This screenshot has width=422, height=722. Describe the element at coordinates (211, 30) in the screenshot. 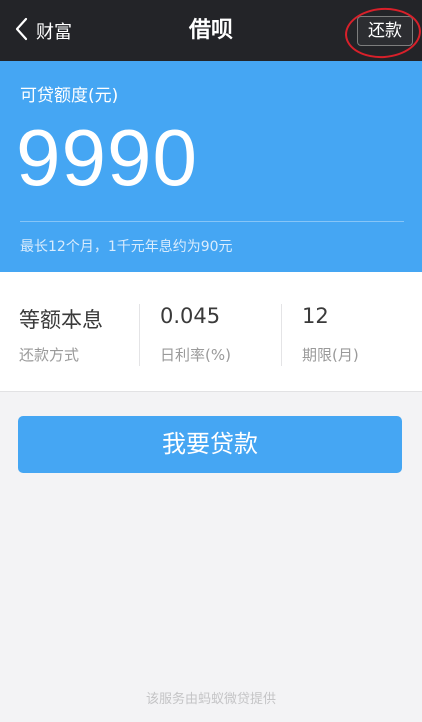

I see `nav-bar: 财富 借呗 还款` at that location.